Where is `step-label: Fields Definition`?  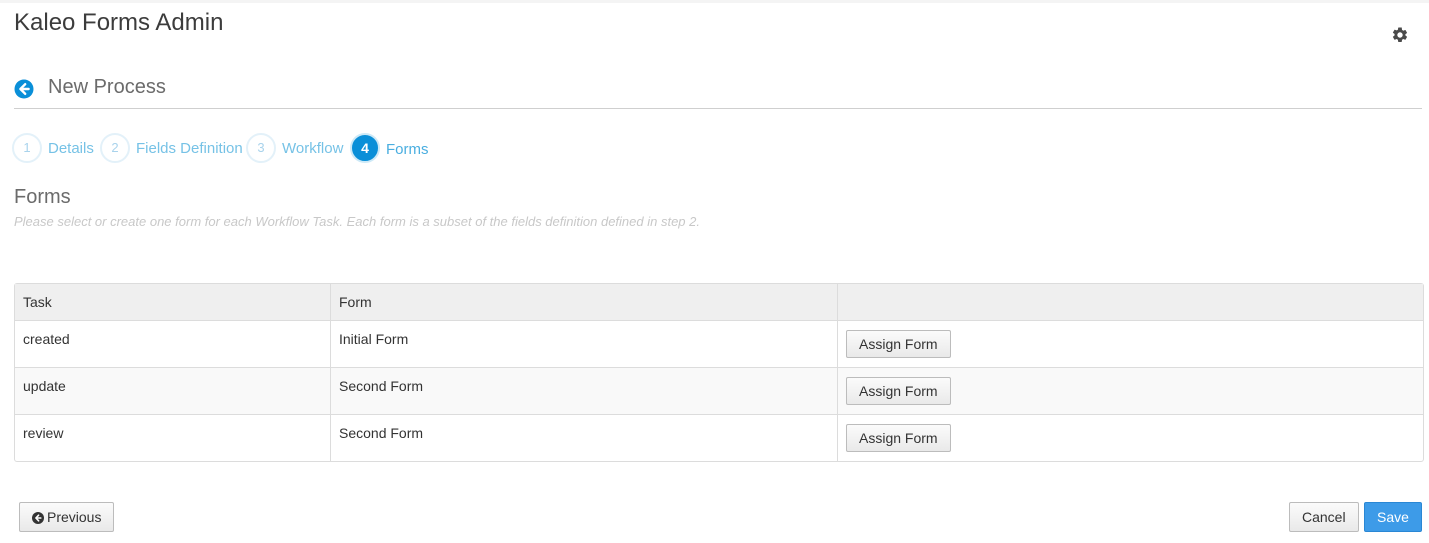
step-label: Fields Definition is located at coordinates (189, 148).